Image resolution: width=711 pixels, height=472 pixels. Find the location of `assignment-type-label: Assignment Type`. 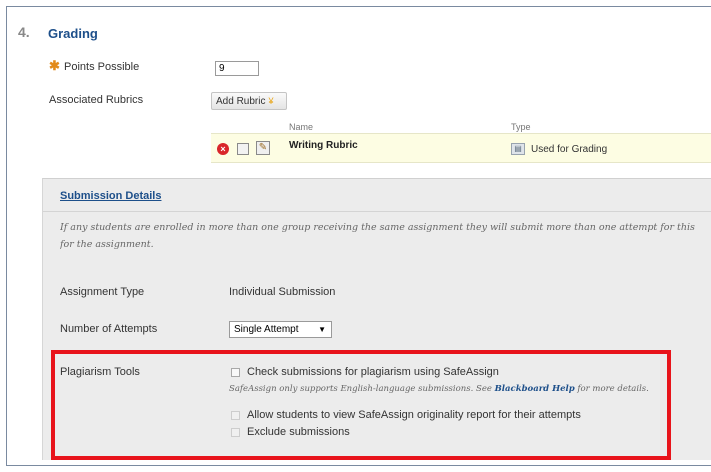

assignment-type-label: Assignment Type is located at coordinates (102, 292).